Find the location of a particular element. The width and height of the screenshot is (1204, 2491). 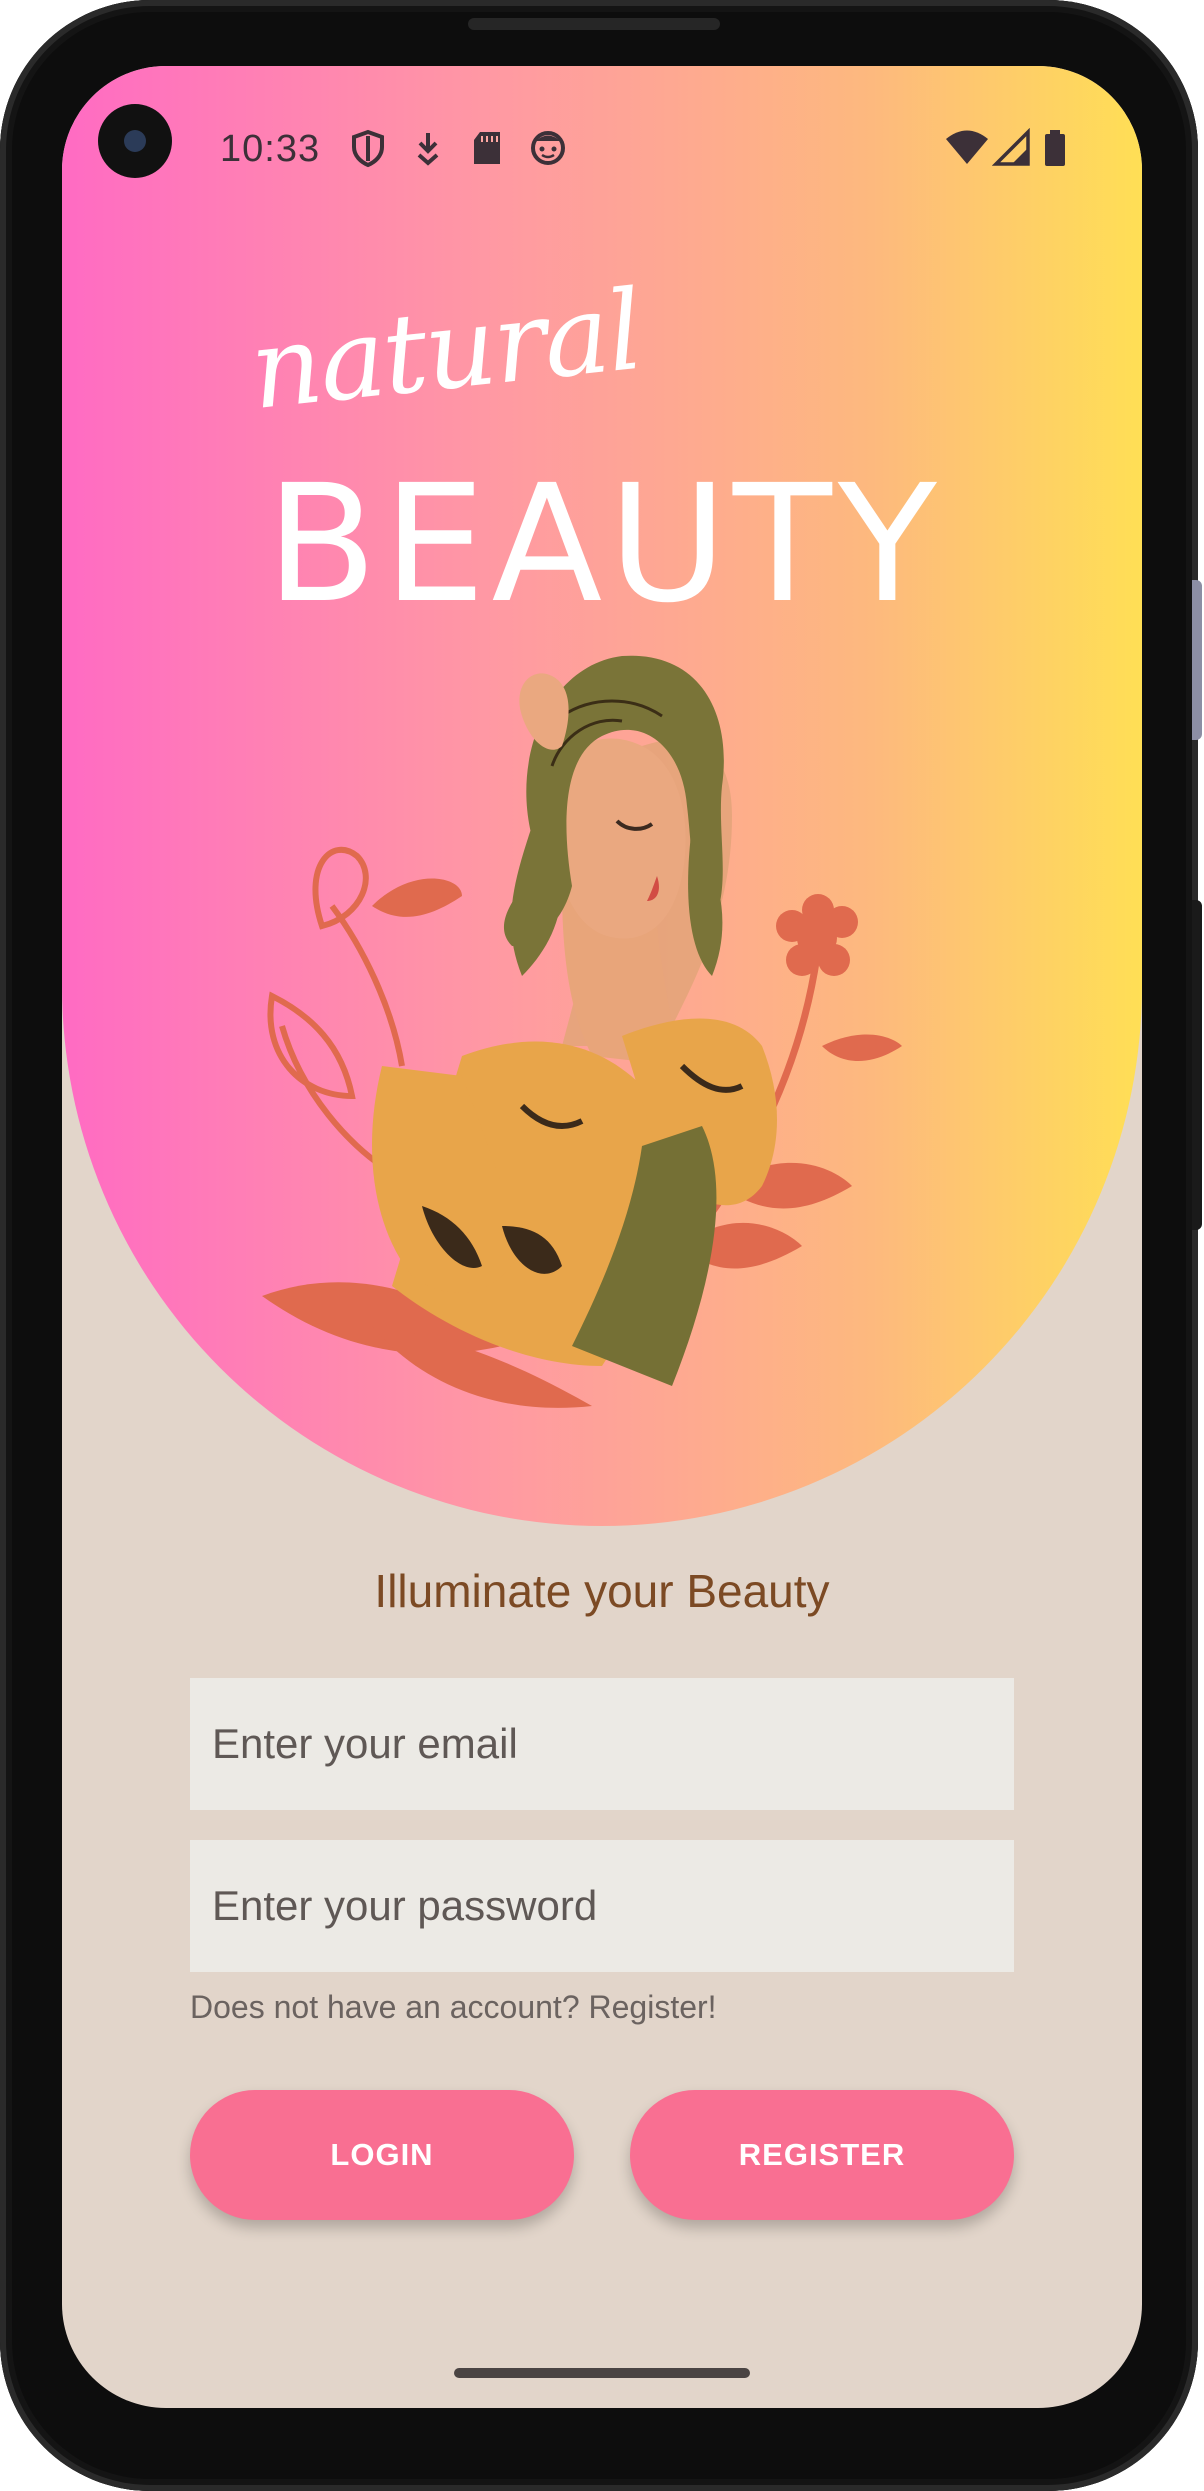

email-field is located at coordinates (602, 1744).